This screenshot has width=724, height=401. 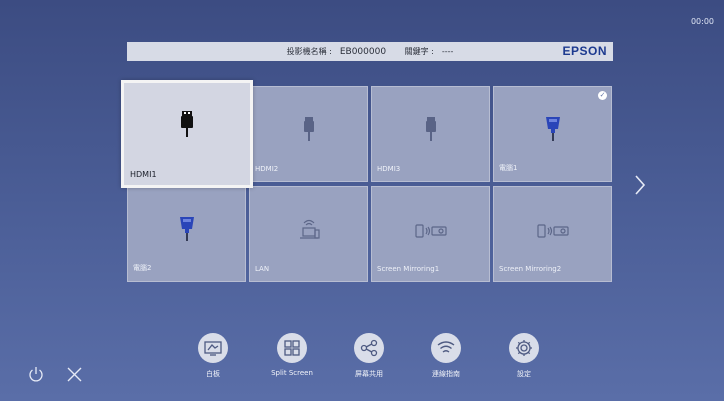 I want to click on whiteboard-button: 白板, so click(x=213, y=356).